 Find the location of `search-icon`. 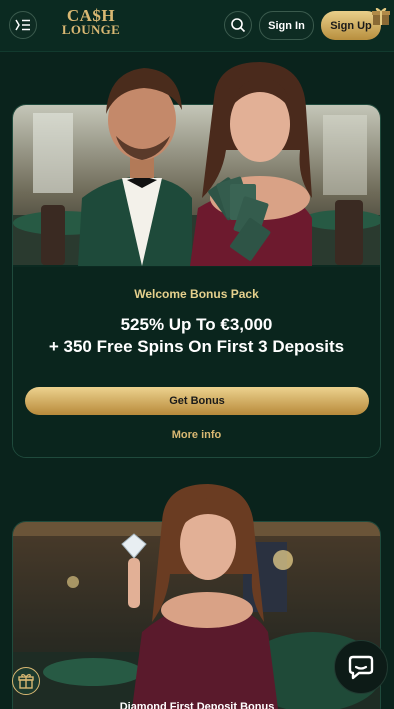

search-icon is located at coordinates (238, 25).